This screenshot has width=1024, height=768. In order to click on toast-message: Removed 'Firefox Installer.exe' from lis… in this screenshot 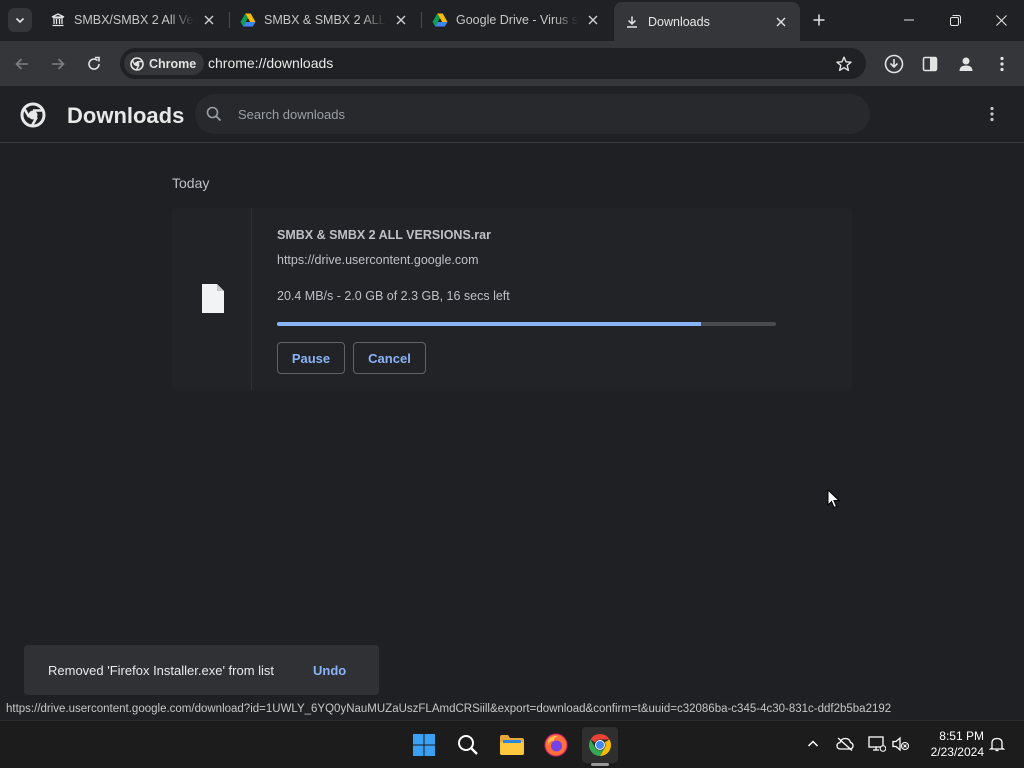, I will do `click(161, 670)`.